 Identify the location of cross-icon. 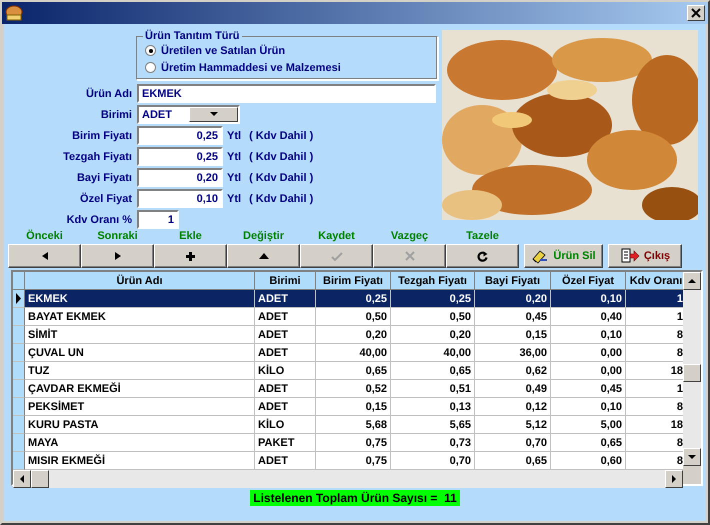
(409, 256).